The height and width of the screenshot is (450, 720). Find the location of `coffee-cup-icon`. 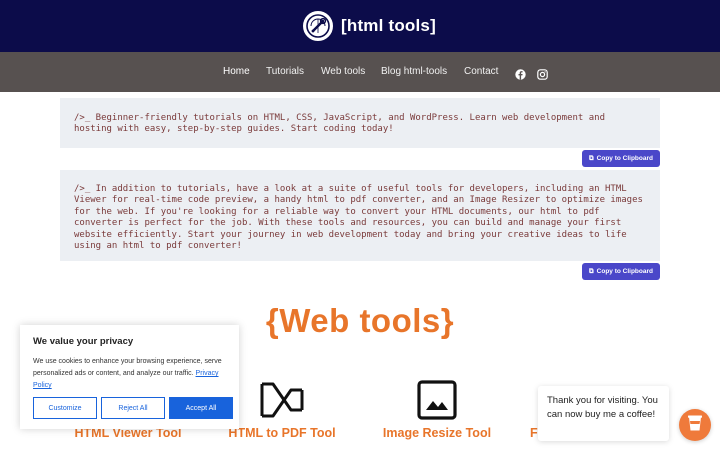

coffee-cup-icon is located at coordinates (695, 425).